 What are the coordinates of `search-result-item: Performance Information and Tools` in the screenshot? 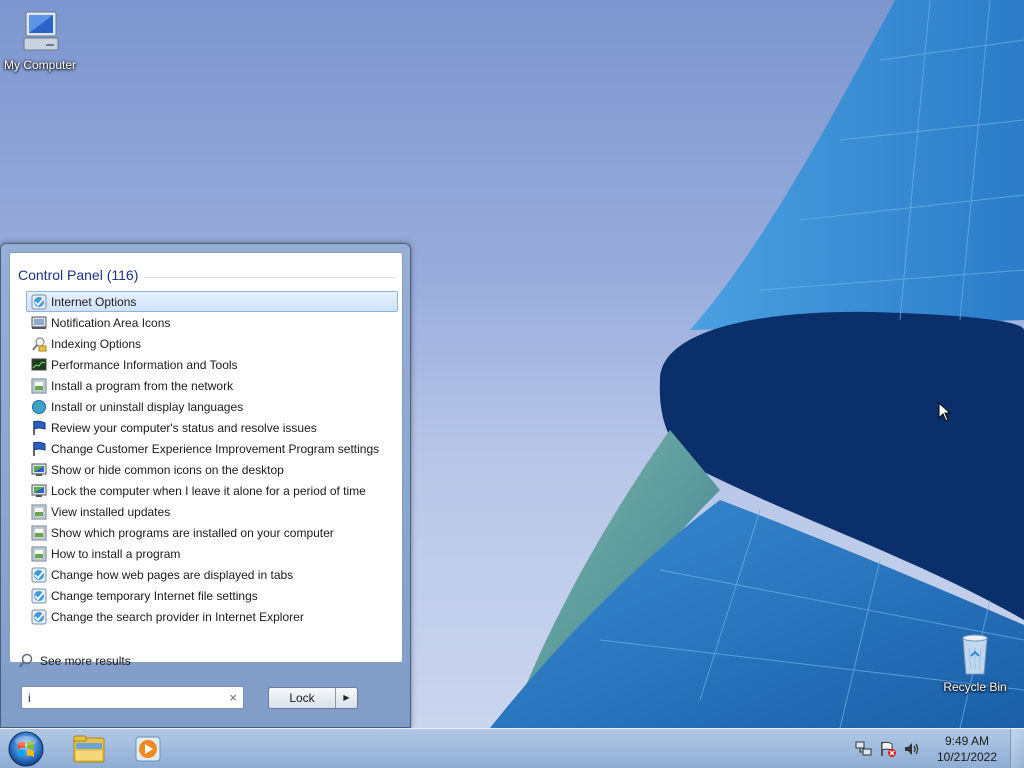 It's located at (212, 364).